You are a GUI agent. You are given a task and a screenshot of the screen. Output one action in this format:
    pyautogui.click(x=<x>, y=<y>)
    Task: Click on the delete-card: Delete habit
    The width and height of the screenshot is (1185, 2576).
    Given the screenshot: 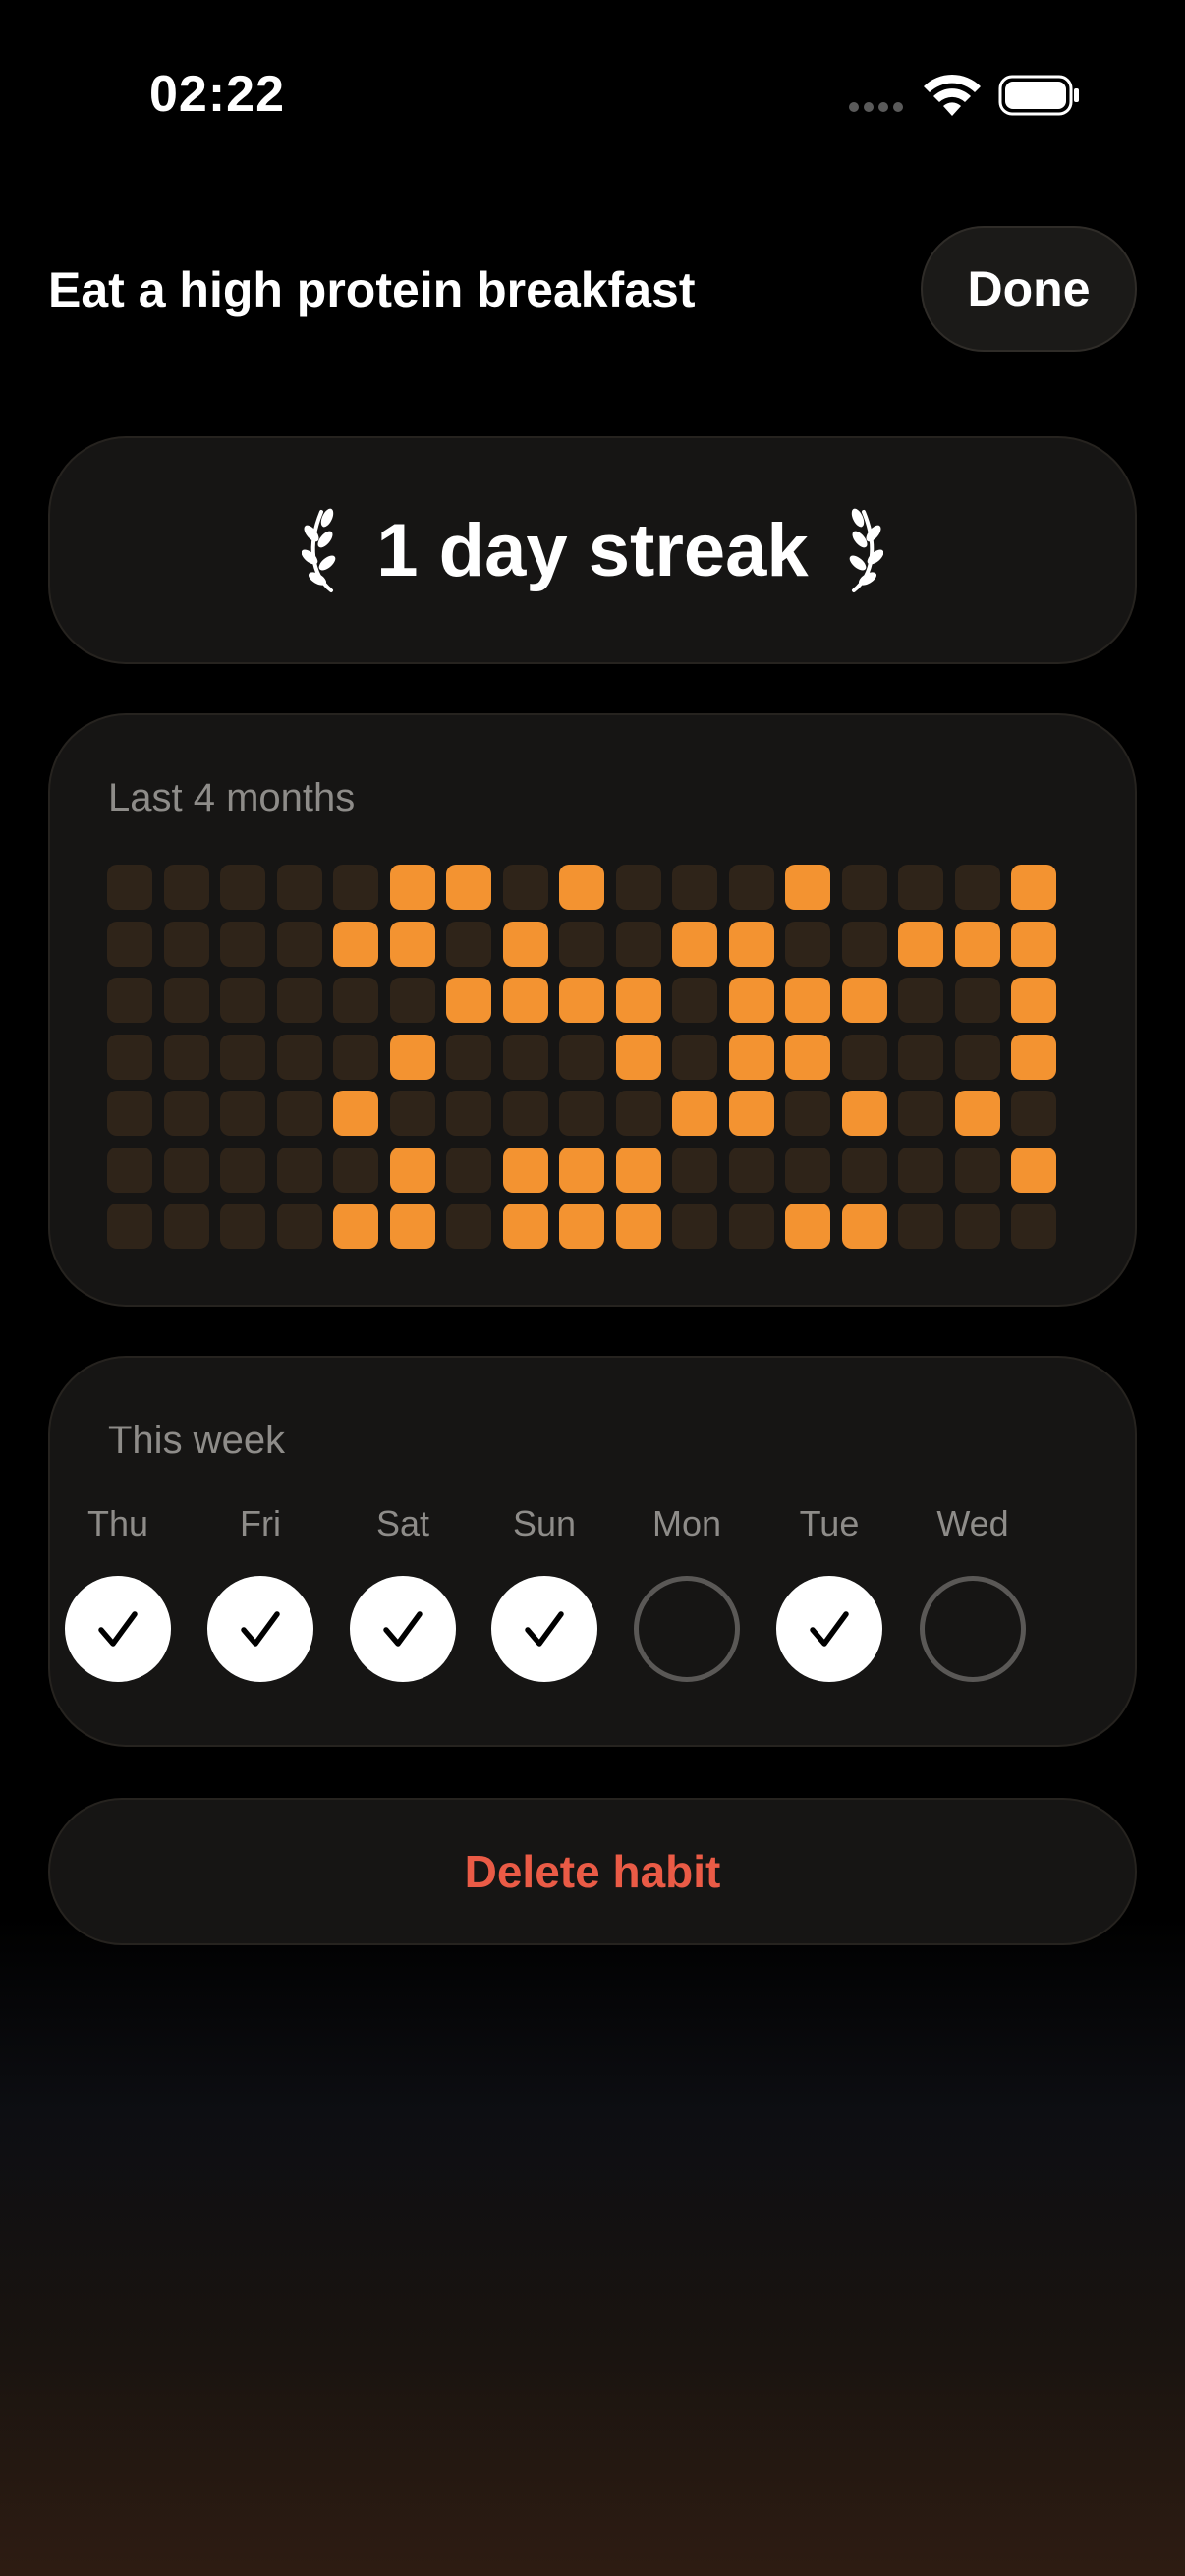 What is the action you would take?
    pyautogui.click(x=592, y=1871)
    